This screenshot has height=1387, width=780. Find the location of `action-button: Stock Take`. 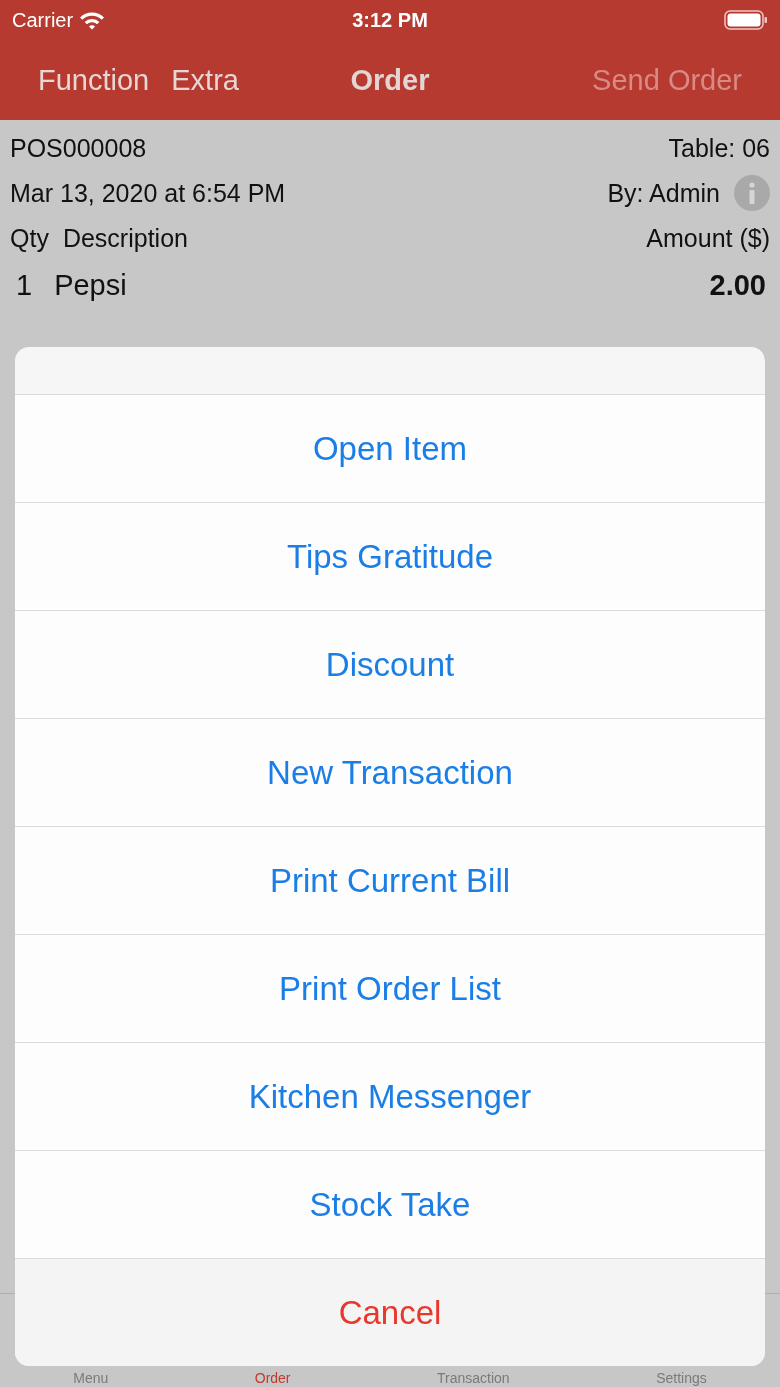

action-button: Stock Take is located at coordinates (390, 1204).